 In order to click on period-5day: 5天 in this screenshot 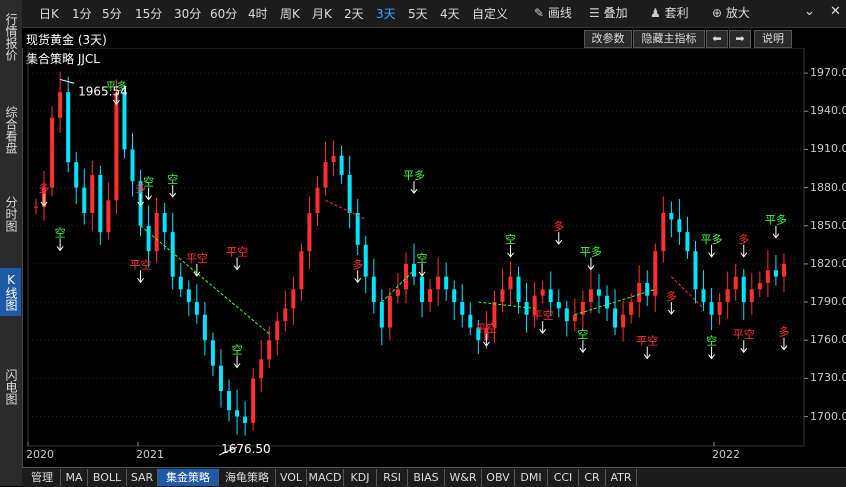, I will do `click(418, 13)`.